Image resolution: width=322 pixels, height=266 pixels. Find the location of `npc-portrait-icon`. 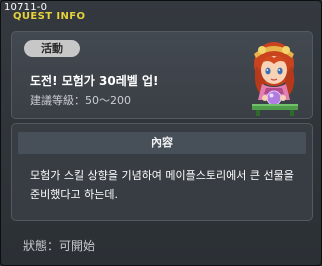

npc-portrait-icon is located at coordinates (275, 79).